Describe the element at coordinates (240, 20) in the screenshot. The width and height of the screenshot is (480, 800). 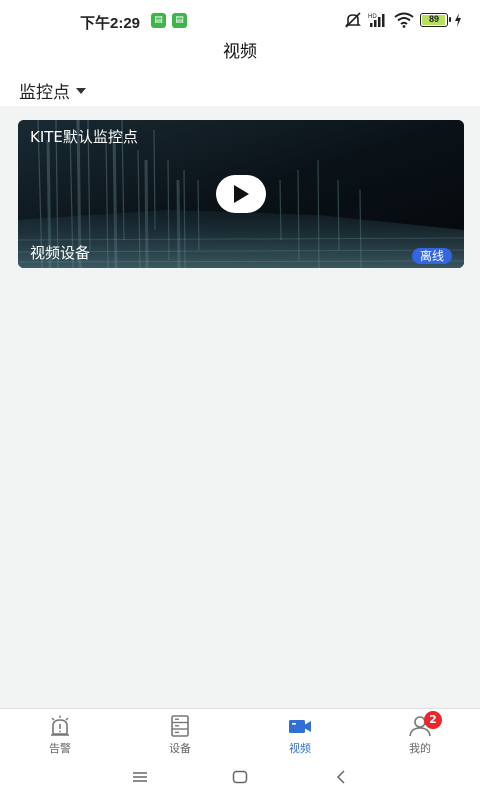
I see `status-bar: 下午2:29 ▤ ▤ HD 89` at that location.